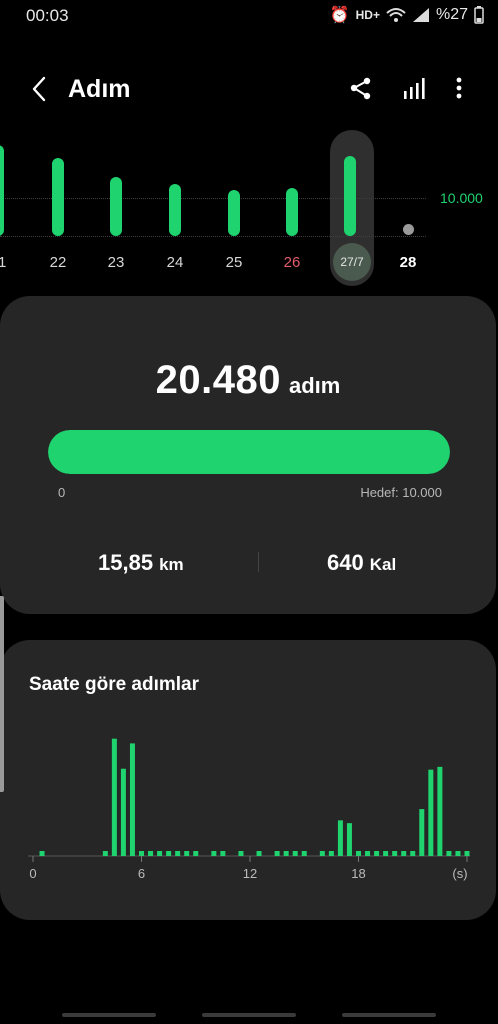 This screenshot has height=1024, width=498. What do you see at coordinates (99, 89) in the screenshot?
I see `page-title: Adım` at bounding box center [99, 89].